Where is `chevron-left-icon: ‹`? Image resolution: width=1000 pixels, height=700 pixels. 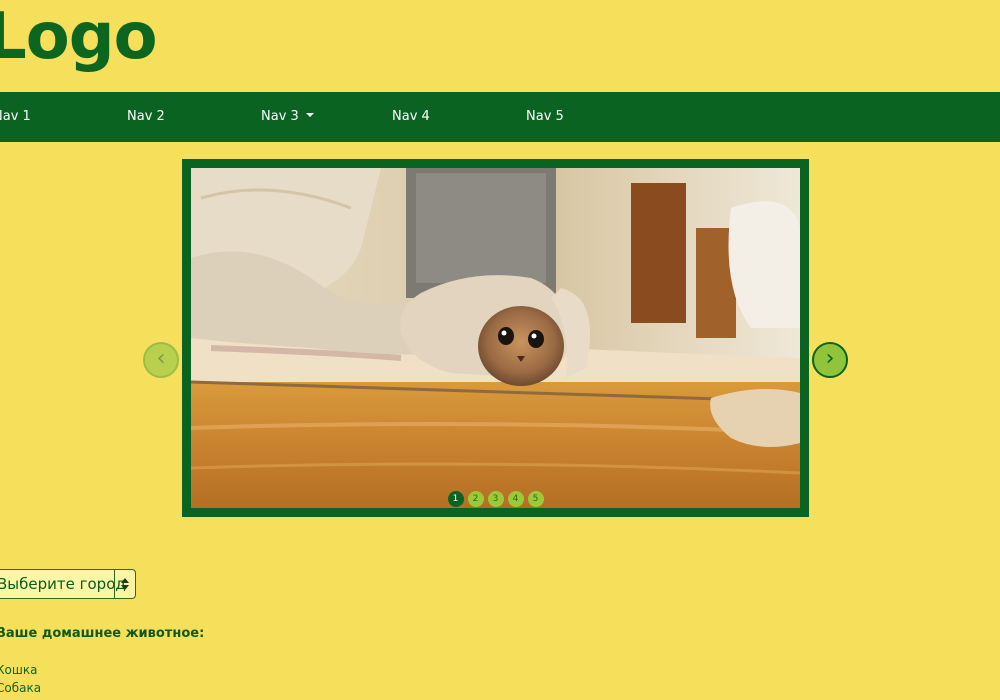 chevron-left-icon: ‹ is located at coordinates (161, 358).